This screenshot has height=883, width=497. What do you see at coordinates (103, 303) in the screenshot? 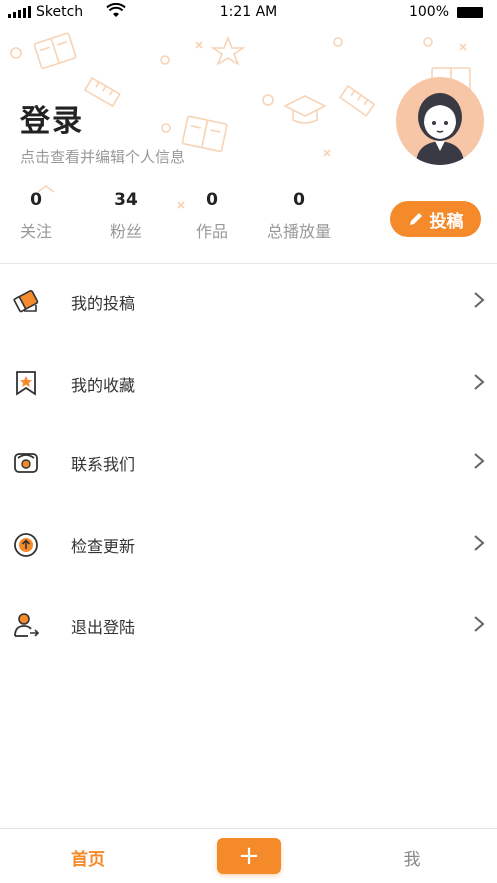
I see `menu-item-label: 我的投稿` at bounding box center [103, 303].